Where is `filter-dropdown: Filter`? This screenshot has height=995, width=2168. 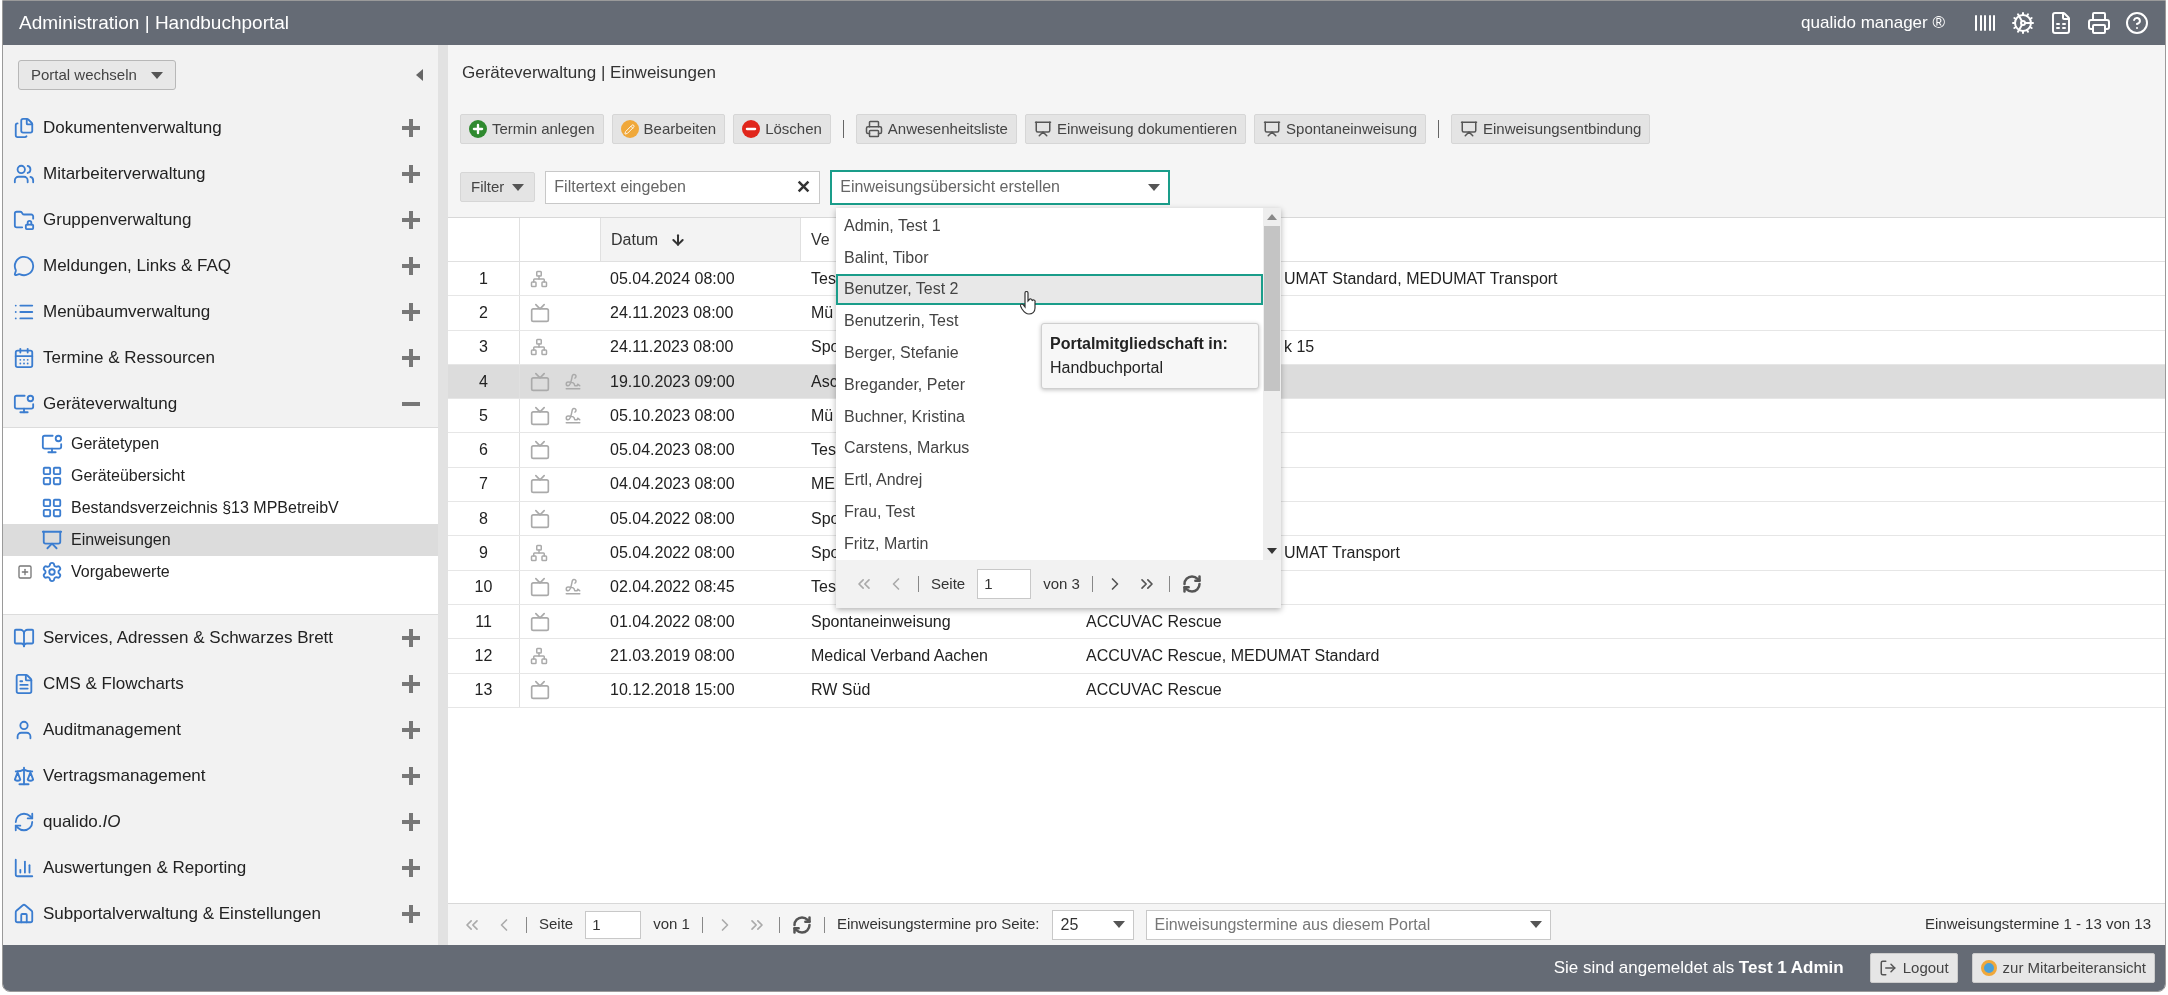
filter-dropdown: Filter is located at coordinates (498, 187).